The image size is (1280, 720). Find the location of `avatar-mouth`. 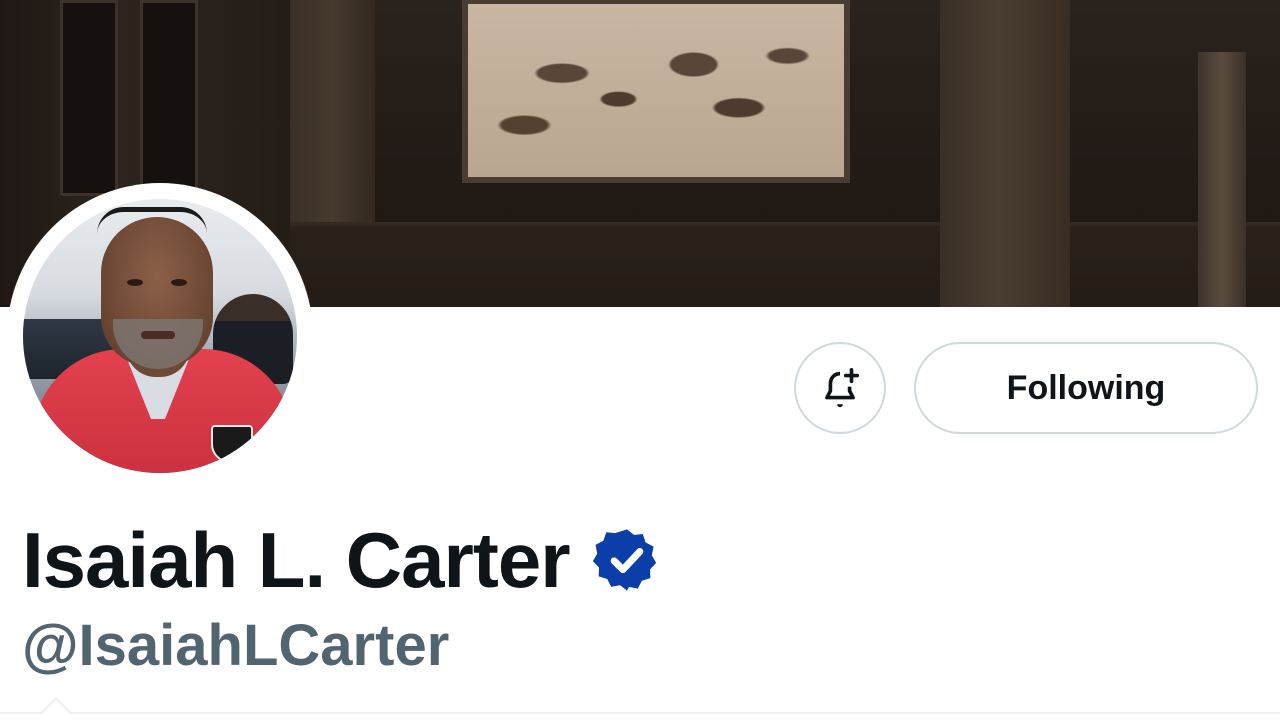

avatar-mouth is located at coordinates (158, 335).